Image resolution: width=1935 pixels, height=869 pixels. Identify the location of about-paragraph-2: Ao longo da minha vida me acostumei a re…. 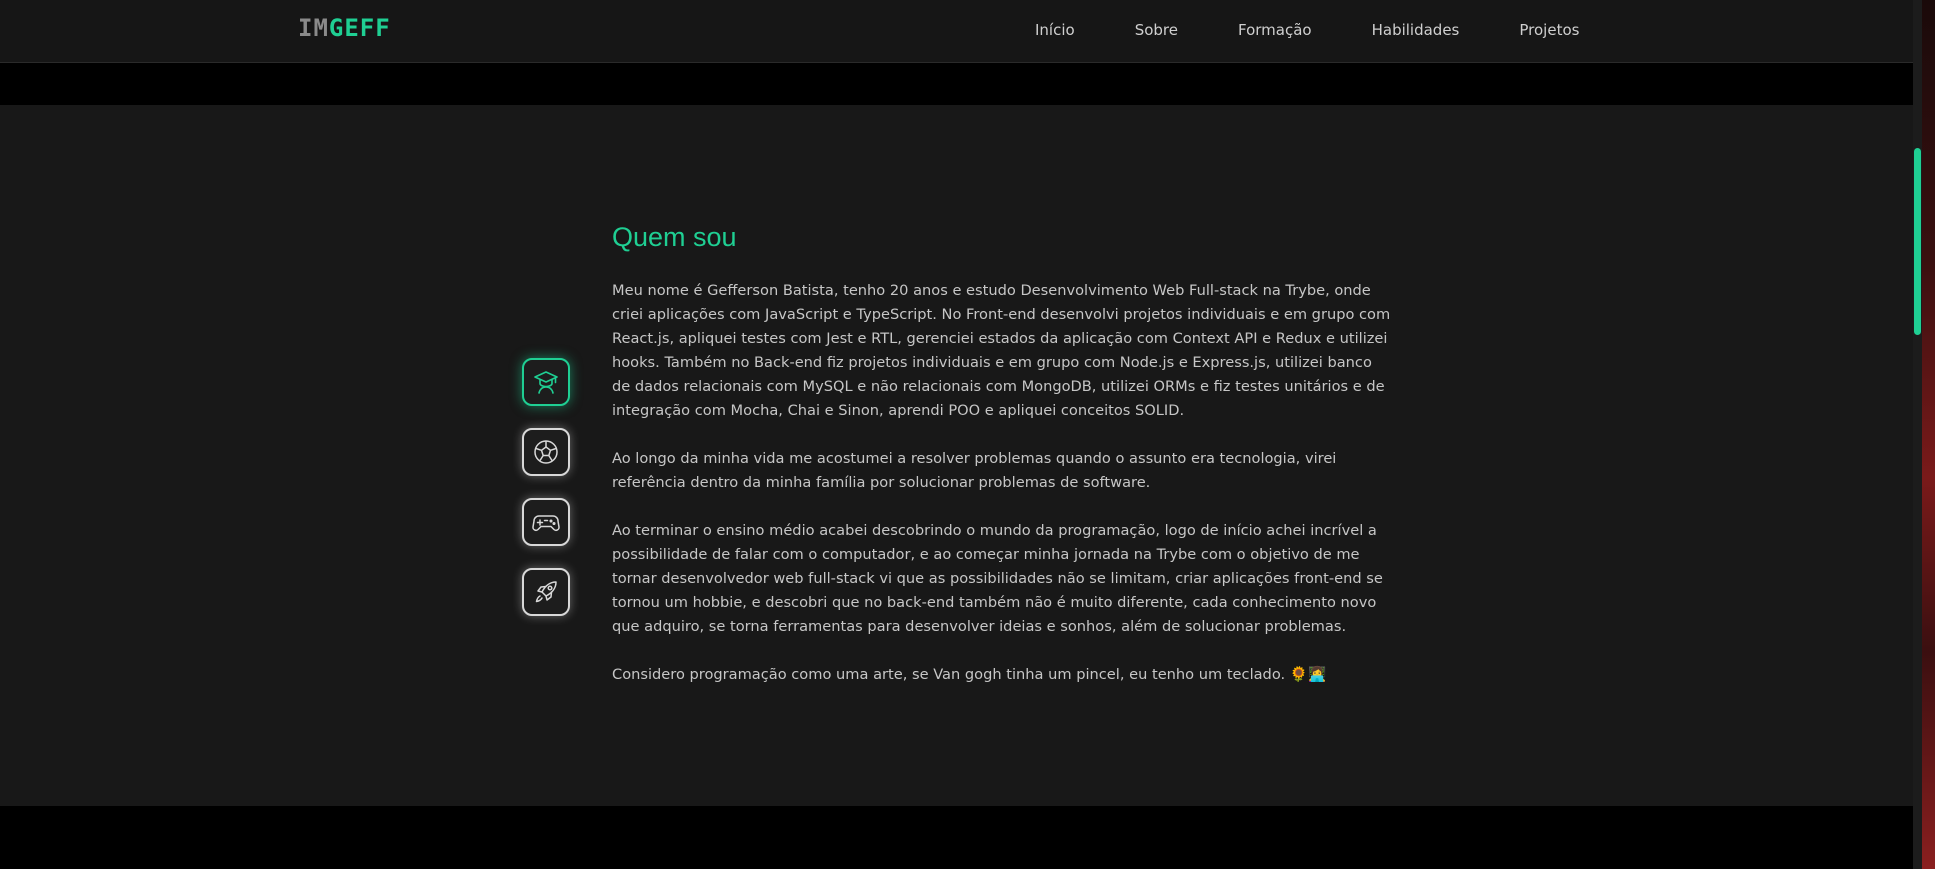
(974, 470).